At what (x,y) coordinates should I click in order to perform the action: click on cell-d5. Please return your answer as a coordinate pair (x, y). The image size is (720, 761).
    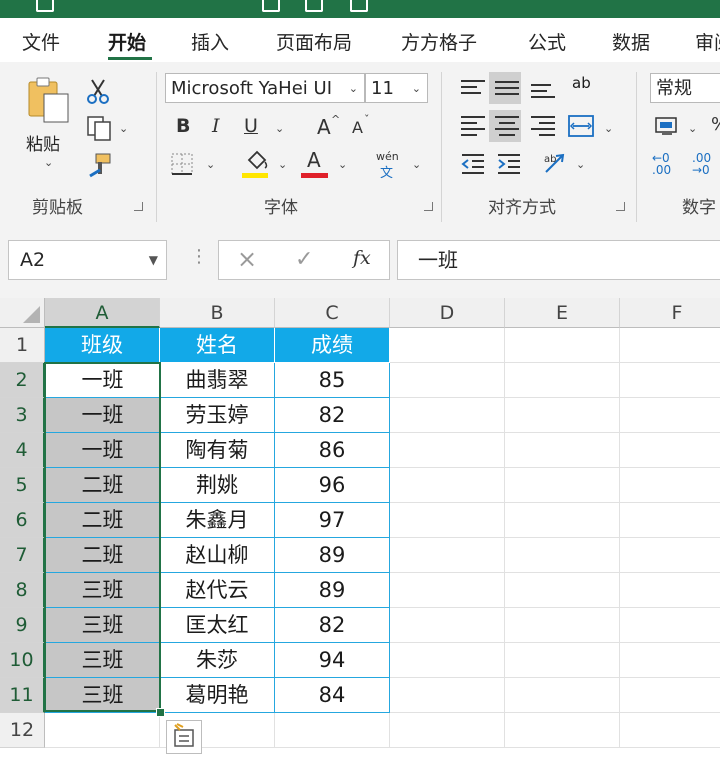
    Looking at the image, I should click on (447, 485).